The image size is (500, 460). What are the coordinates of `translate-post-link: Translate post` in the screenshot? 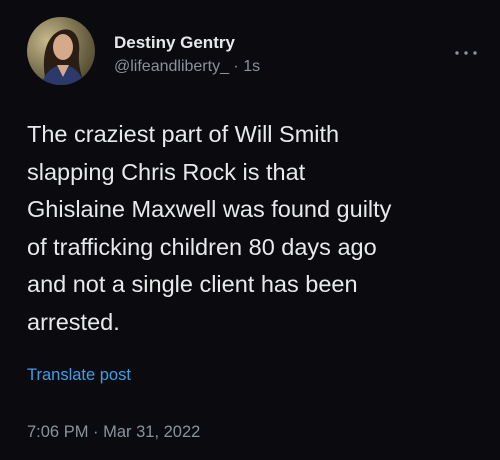 It's located at (79, 375).